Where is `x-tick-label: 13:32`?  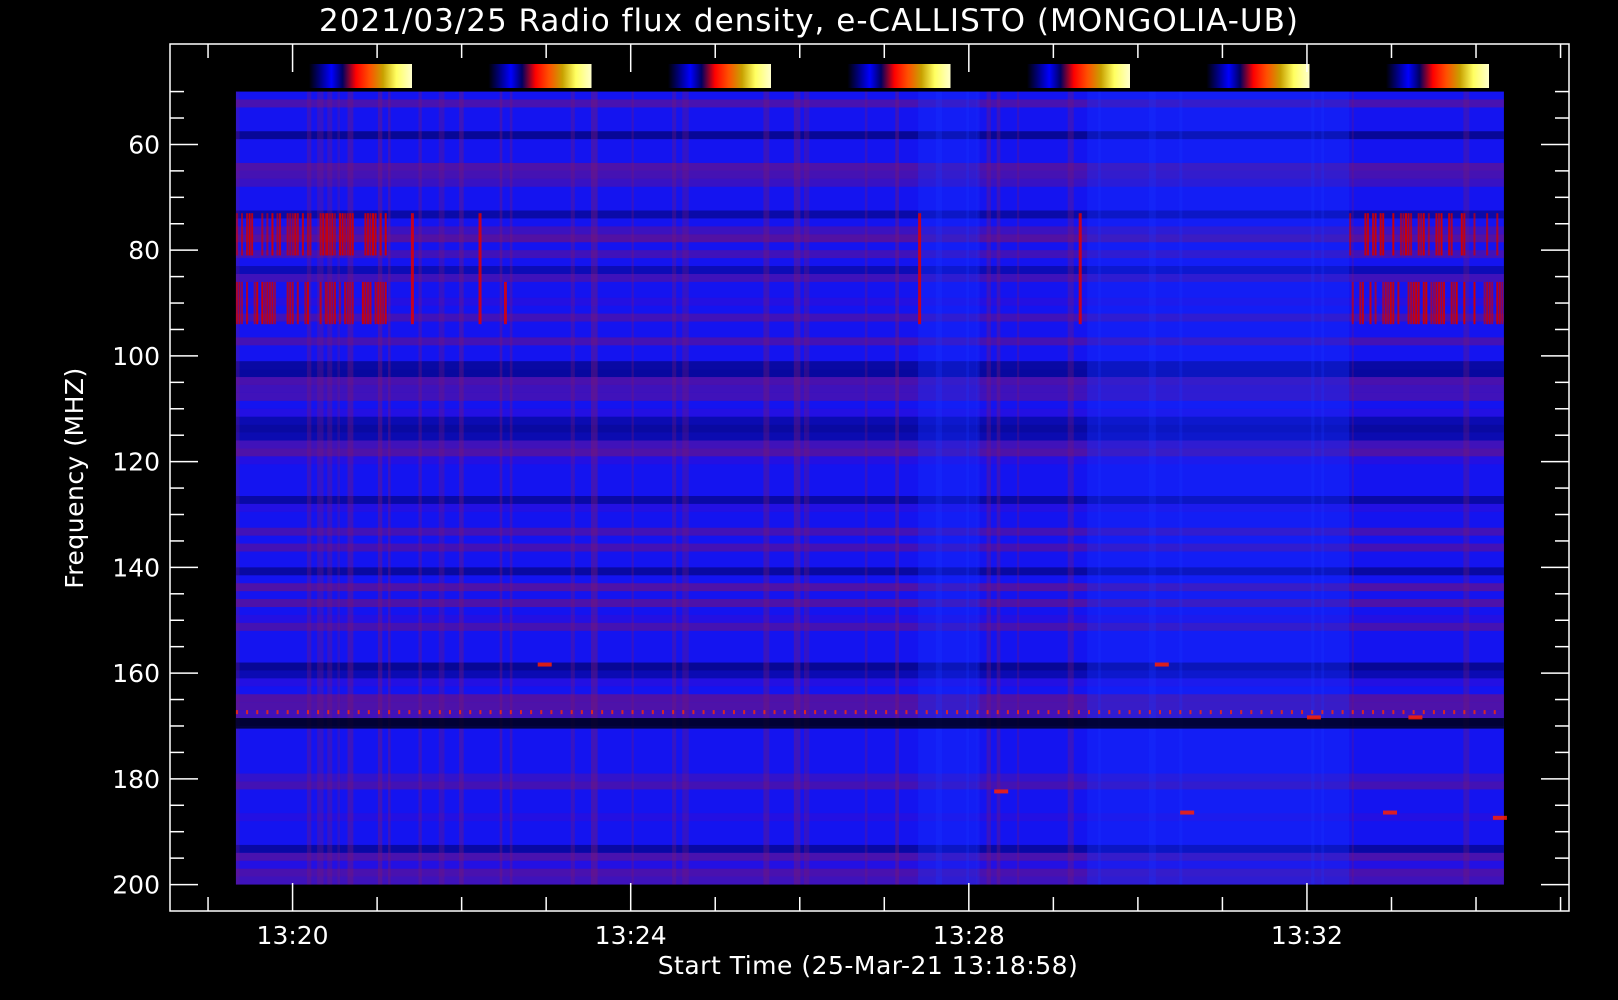 x-tick-label: 13:32 is located at coordinates (1307, 935).